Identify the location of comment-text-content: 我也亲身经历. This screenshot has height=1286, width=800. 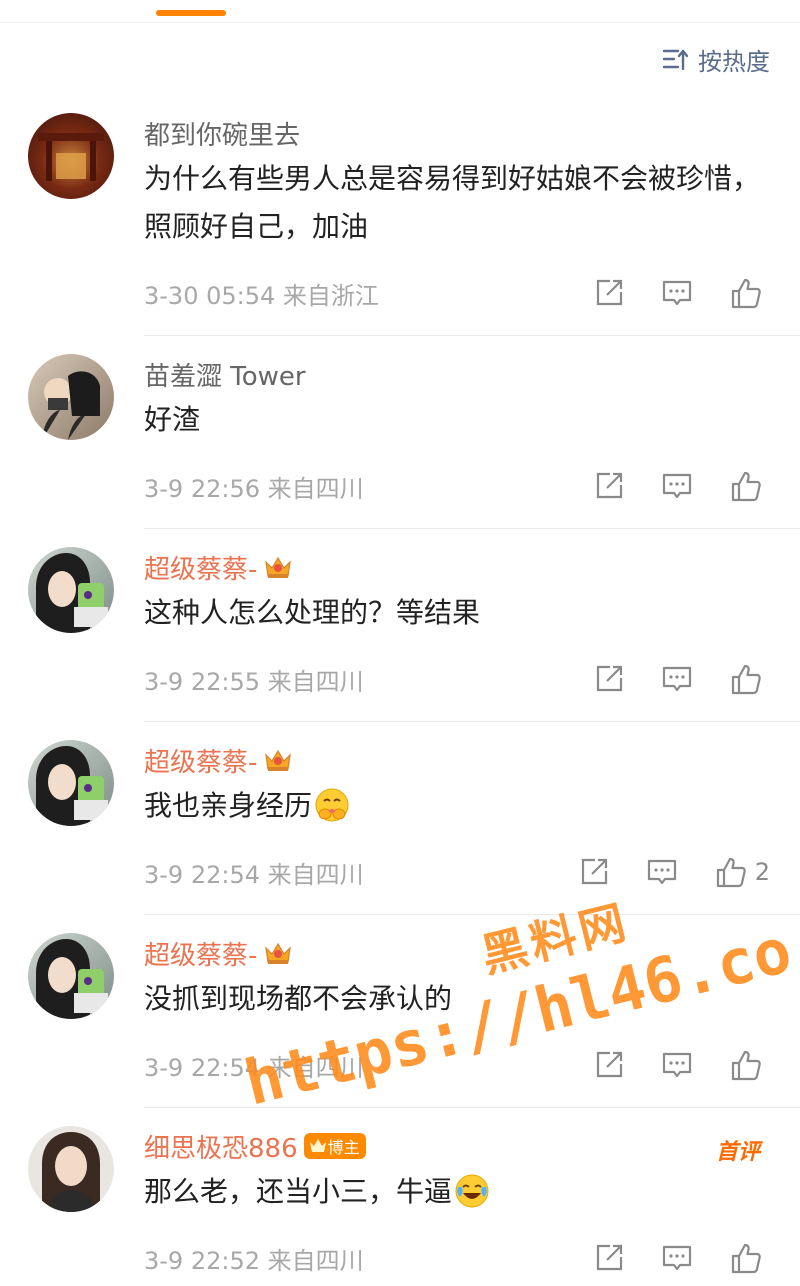
(228, 805).